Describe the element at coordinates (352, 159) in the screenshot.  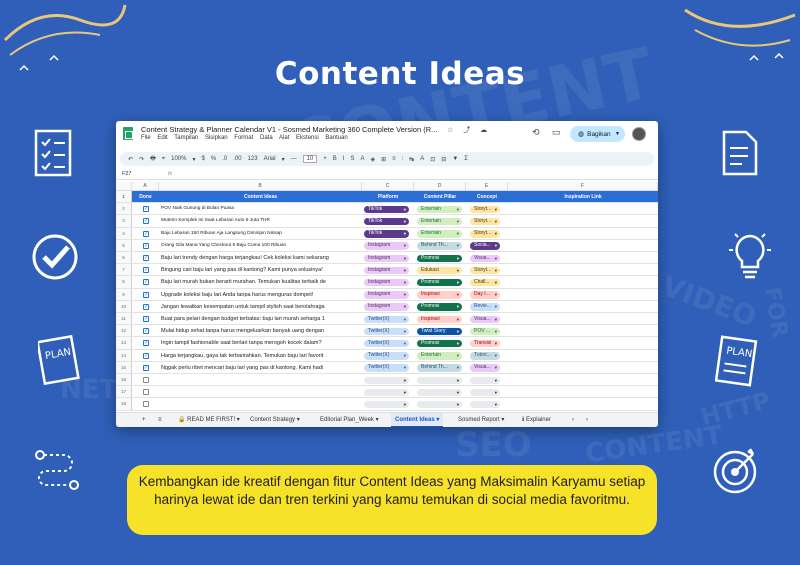
I see `toolbar-right-item-3: S` at that location.